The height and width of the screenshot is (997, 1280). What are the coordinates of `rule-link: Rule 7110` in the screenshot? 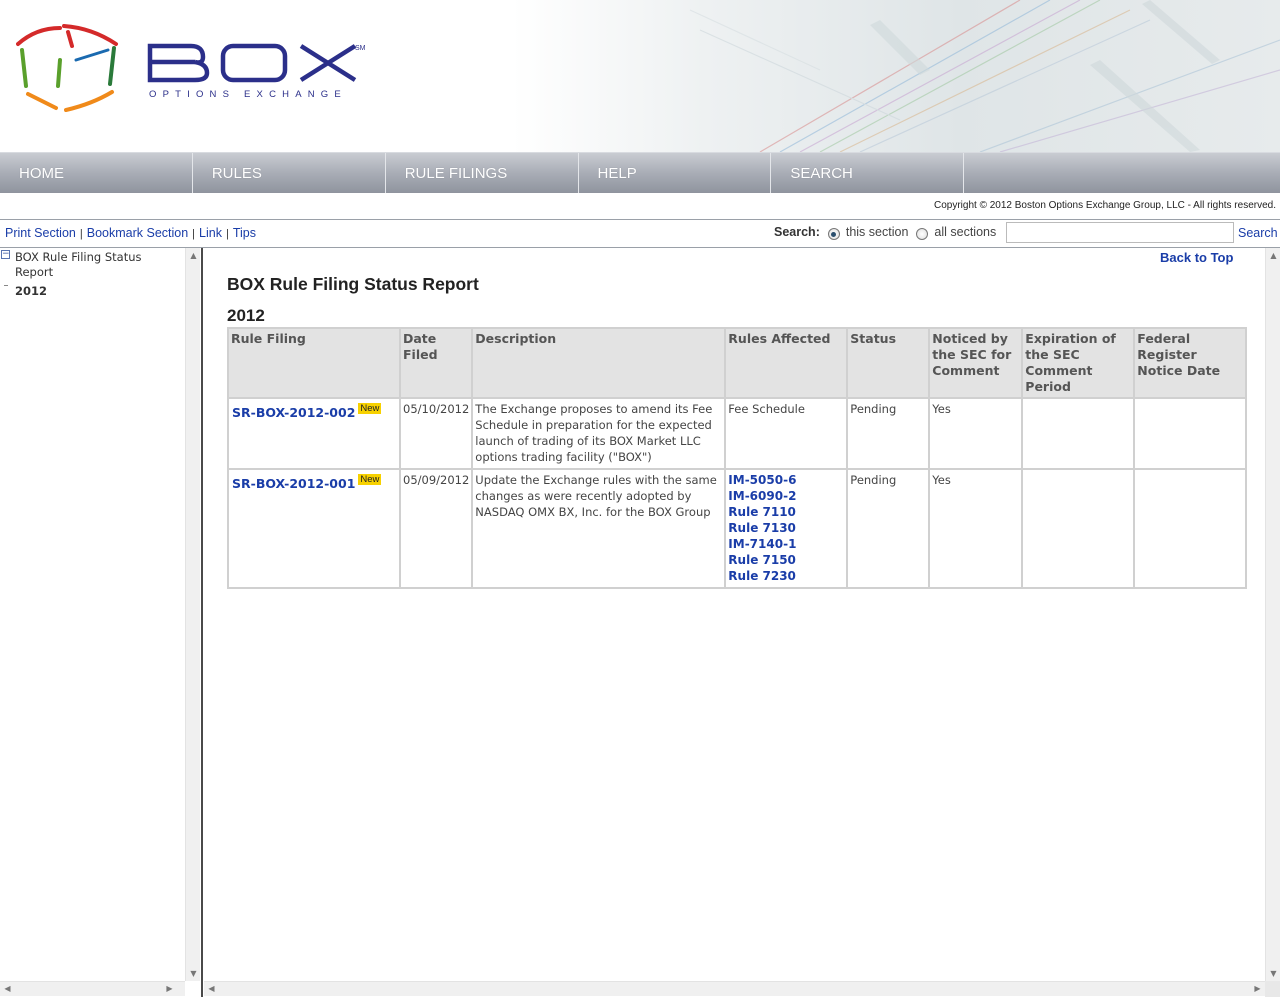 It's located at (786, 512).